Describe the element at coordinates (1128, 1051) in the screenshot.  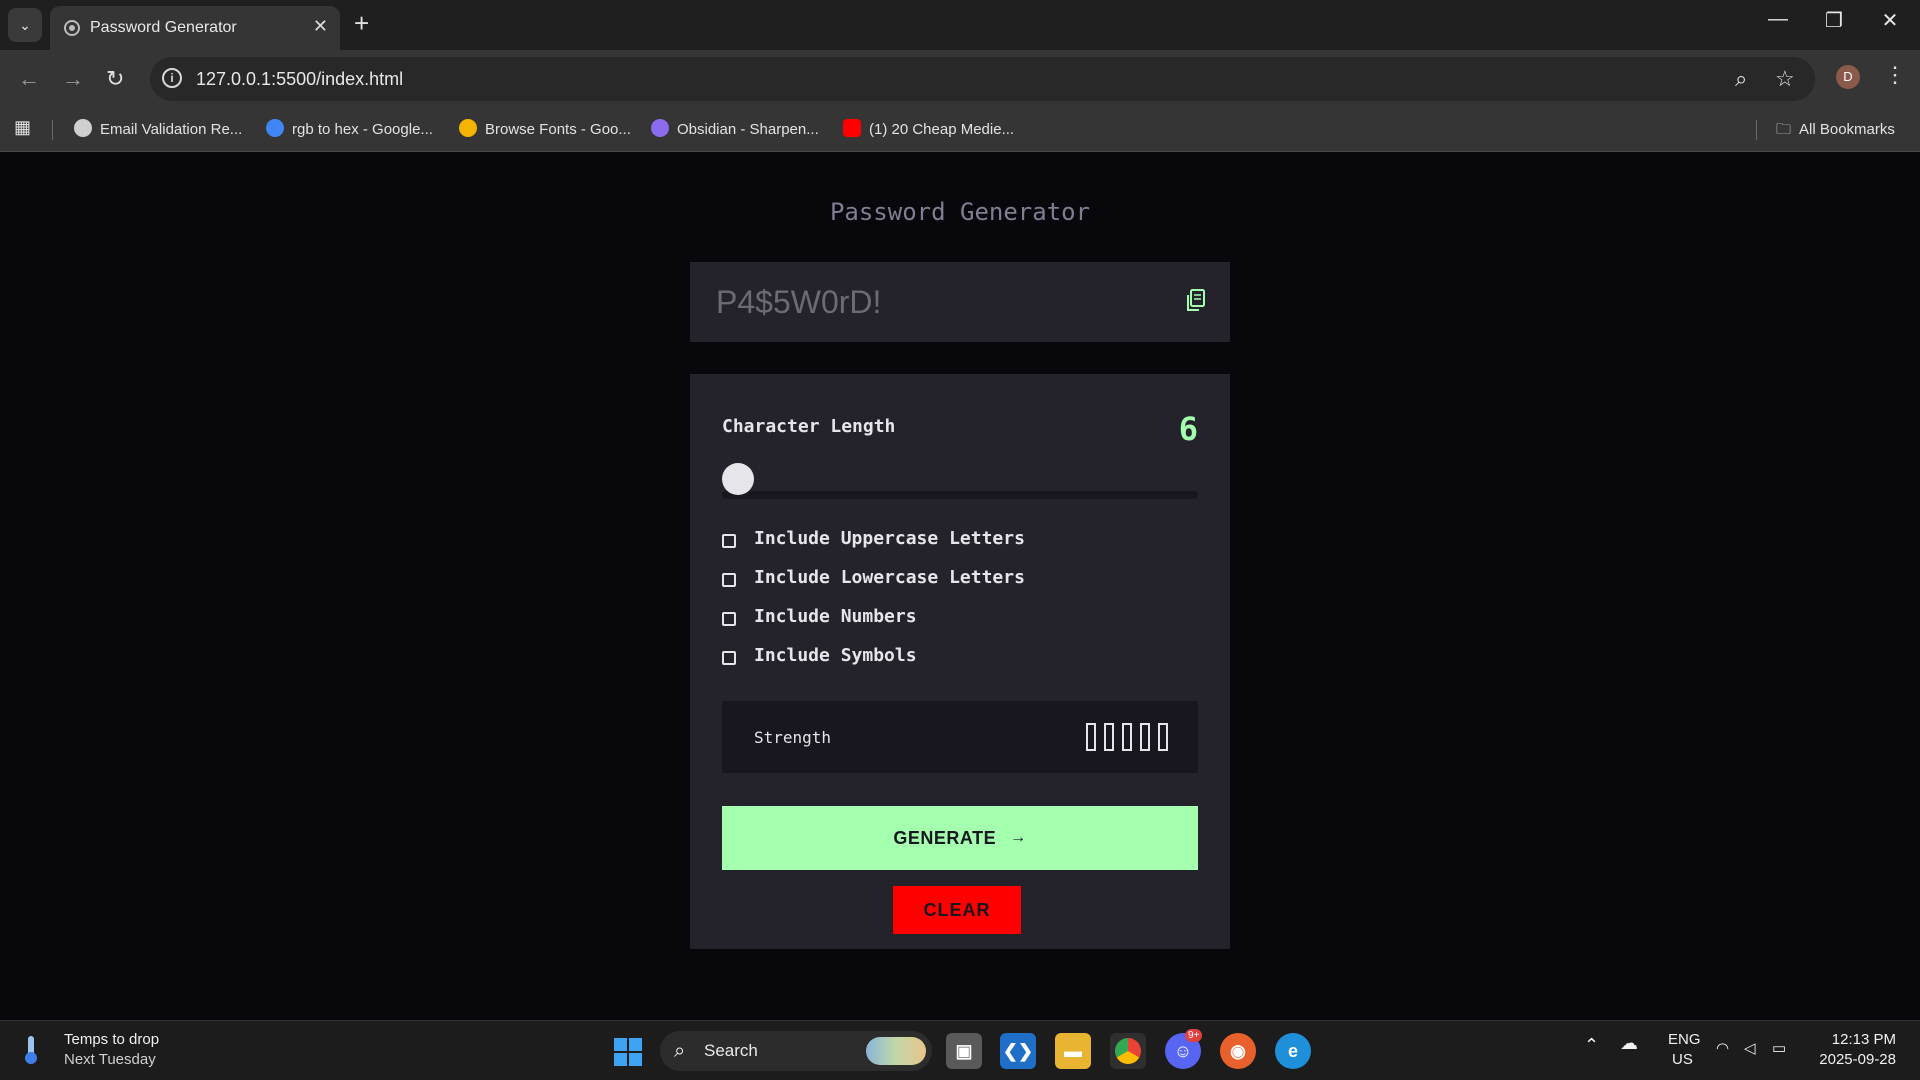
I see `chrome-icon` at that location.